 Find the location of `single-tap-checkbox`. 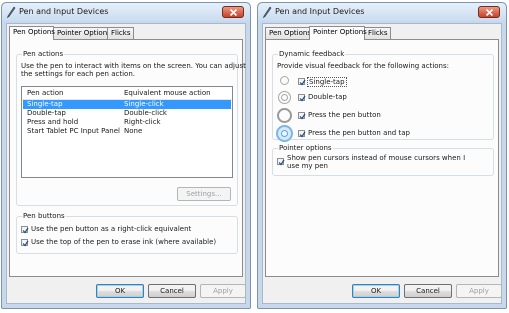

single-tap-checkbox is located at coordinates (302, 82).